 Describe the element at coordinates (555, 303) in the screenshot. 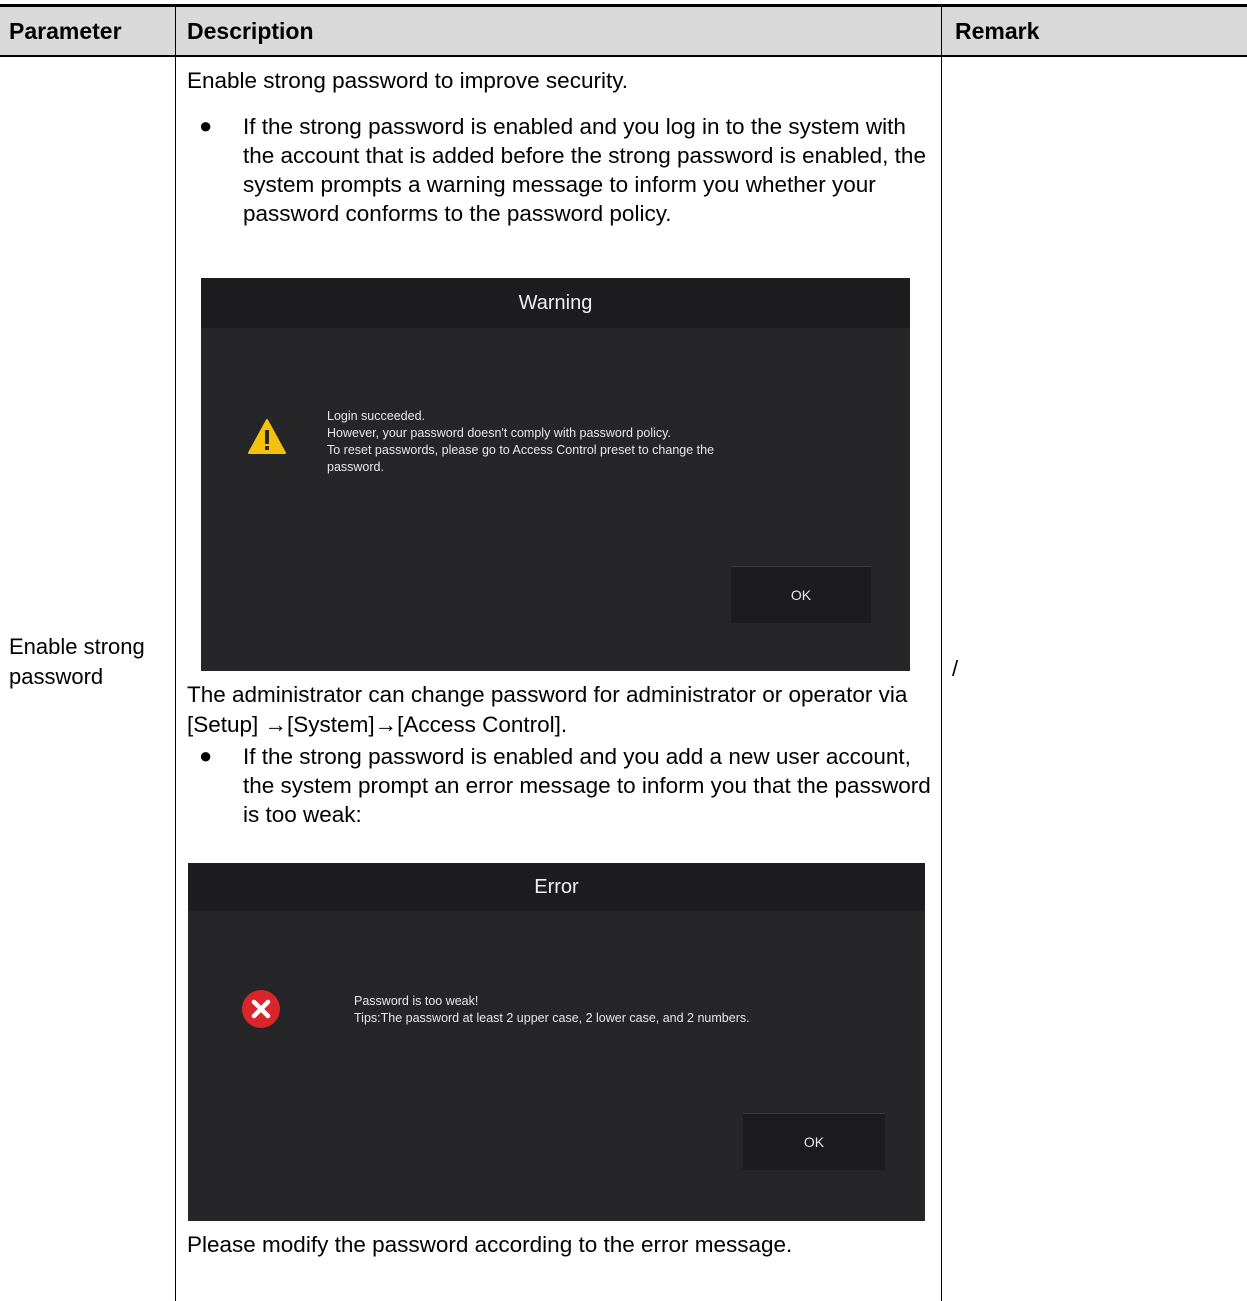

I see `warning-dialog-title: Warning` at that location.